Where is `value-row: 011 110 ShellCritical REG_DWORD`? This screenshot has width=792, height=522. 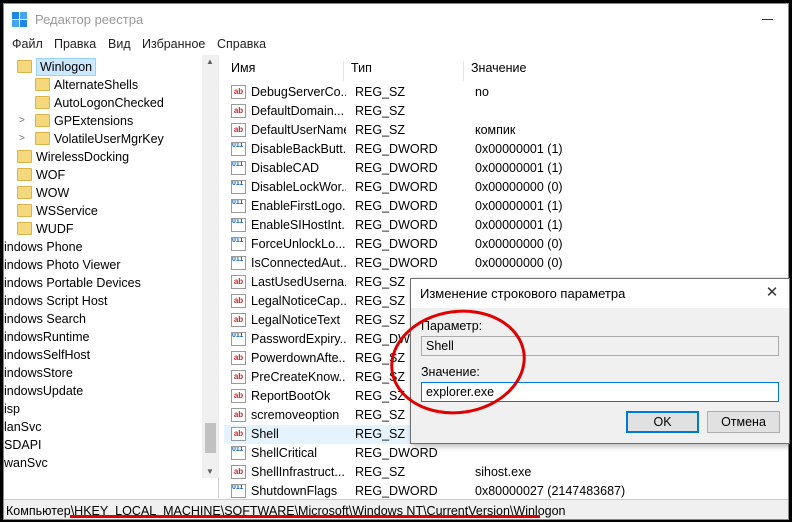
value-row: 011 110 ShellCritical REG_DWORD is located at coordinates (506, 453).